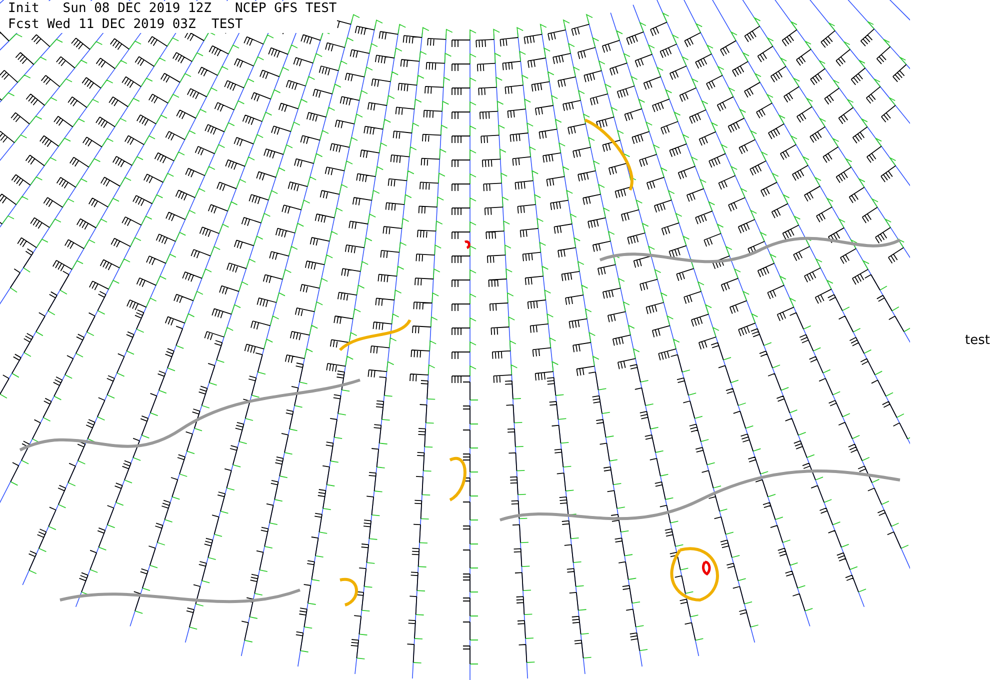 The width and height of the screenshot is (1000, 680). Describe the element at coordinates (172, 9) in the screenshot. I see `header-text: Init Sun 08 DEC 2019 12Z NCEP GFS TEST` at that location.